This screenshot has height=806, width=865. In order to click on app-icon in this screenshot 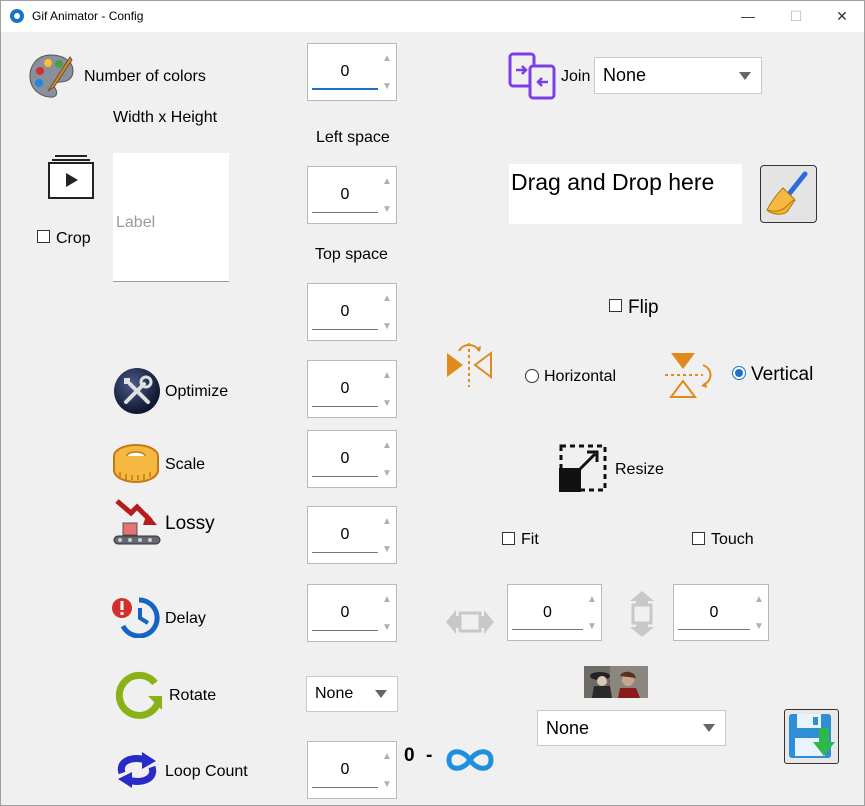, I will do `click(17, 16)`.